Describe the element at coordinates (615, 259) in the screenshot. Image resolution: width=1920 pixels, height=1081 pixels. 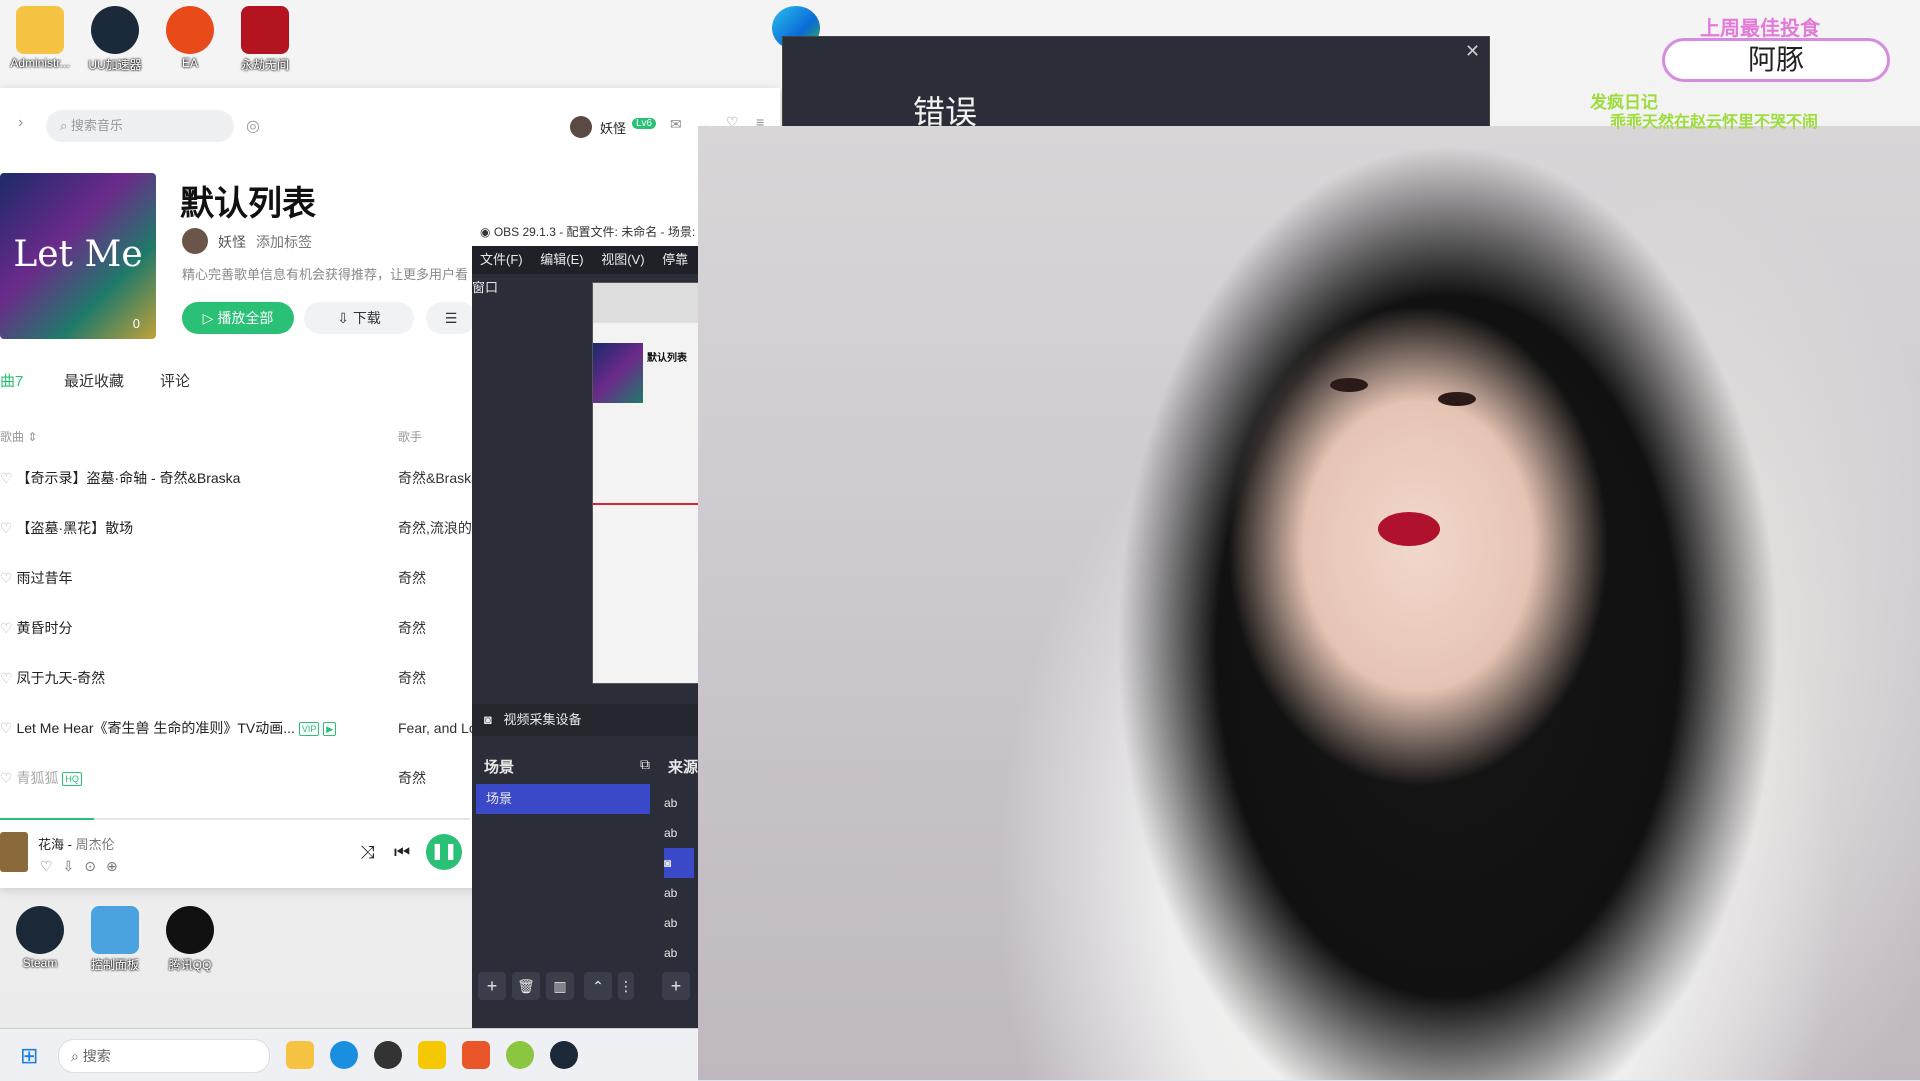
I see `menu-view: 视图(V)` at that location.